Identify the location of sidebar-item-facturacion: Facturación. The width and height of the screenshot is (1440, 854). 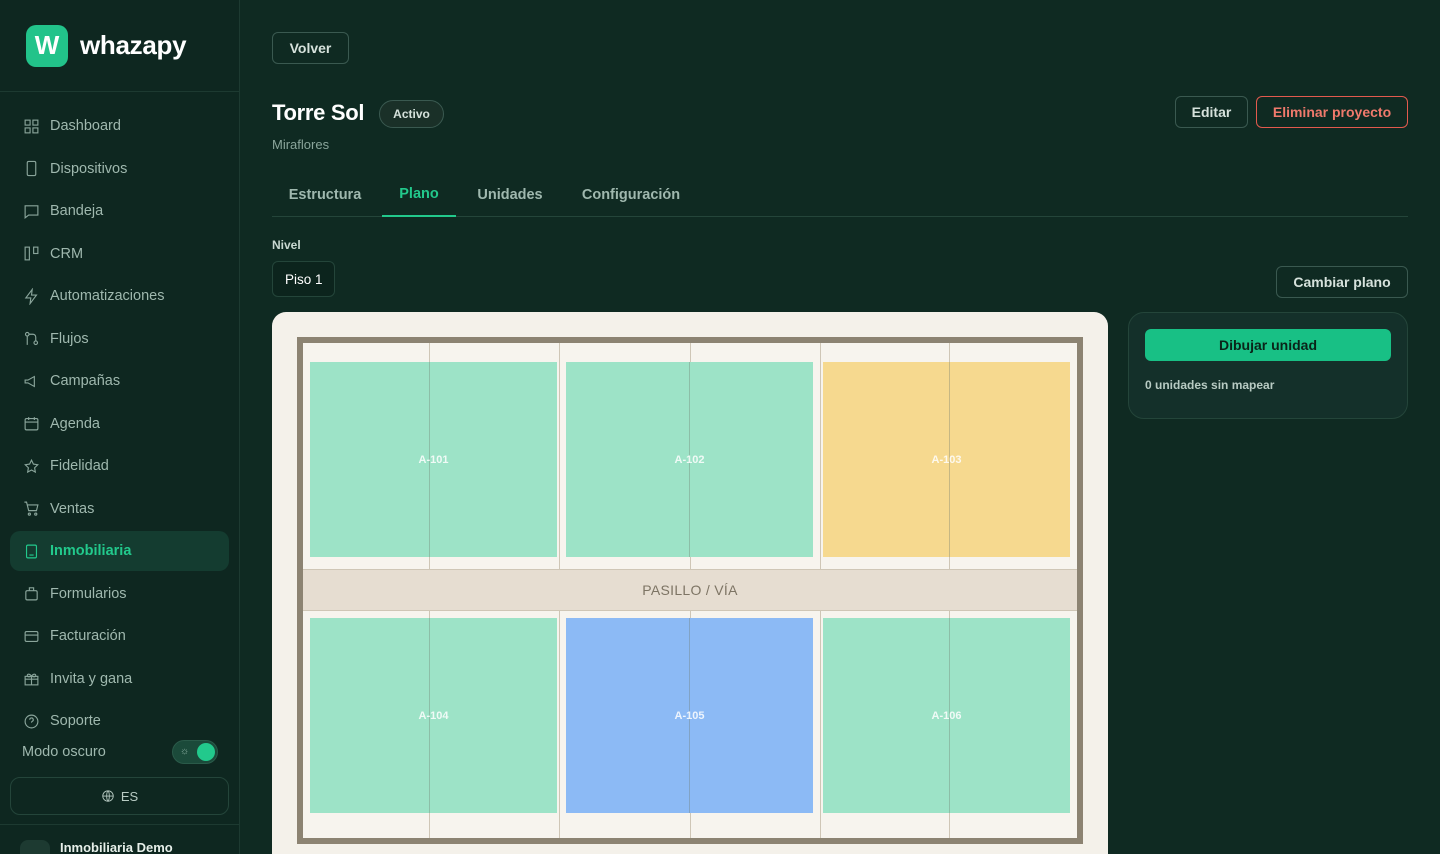
(119, 636).